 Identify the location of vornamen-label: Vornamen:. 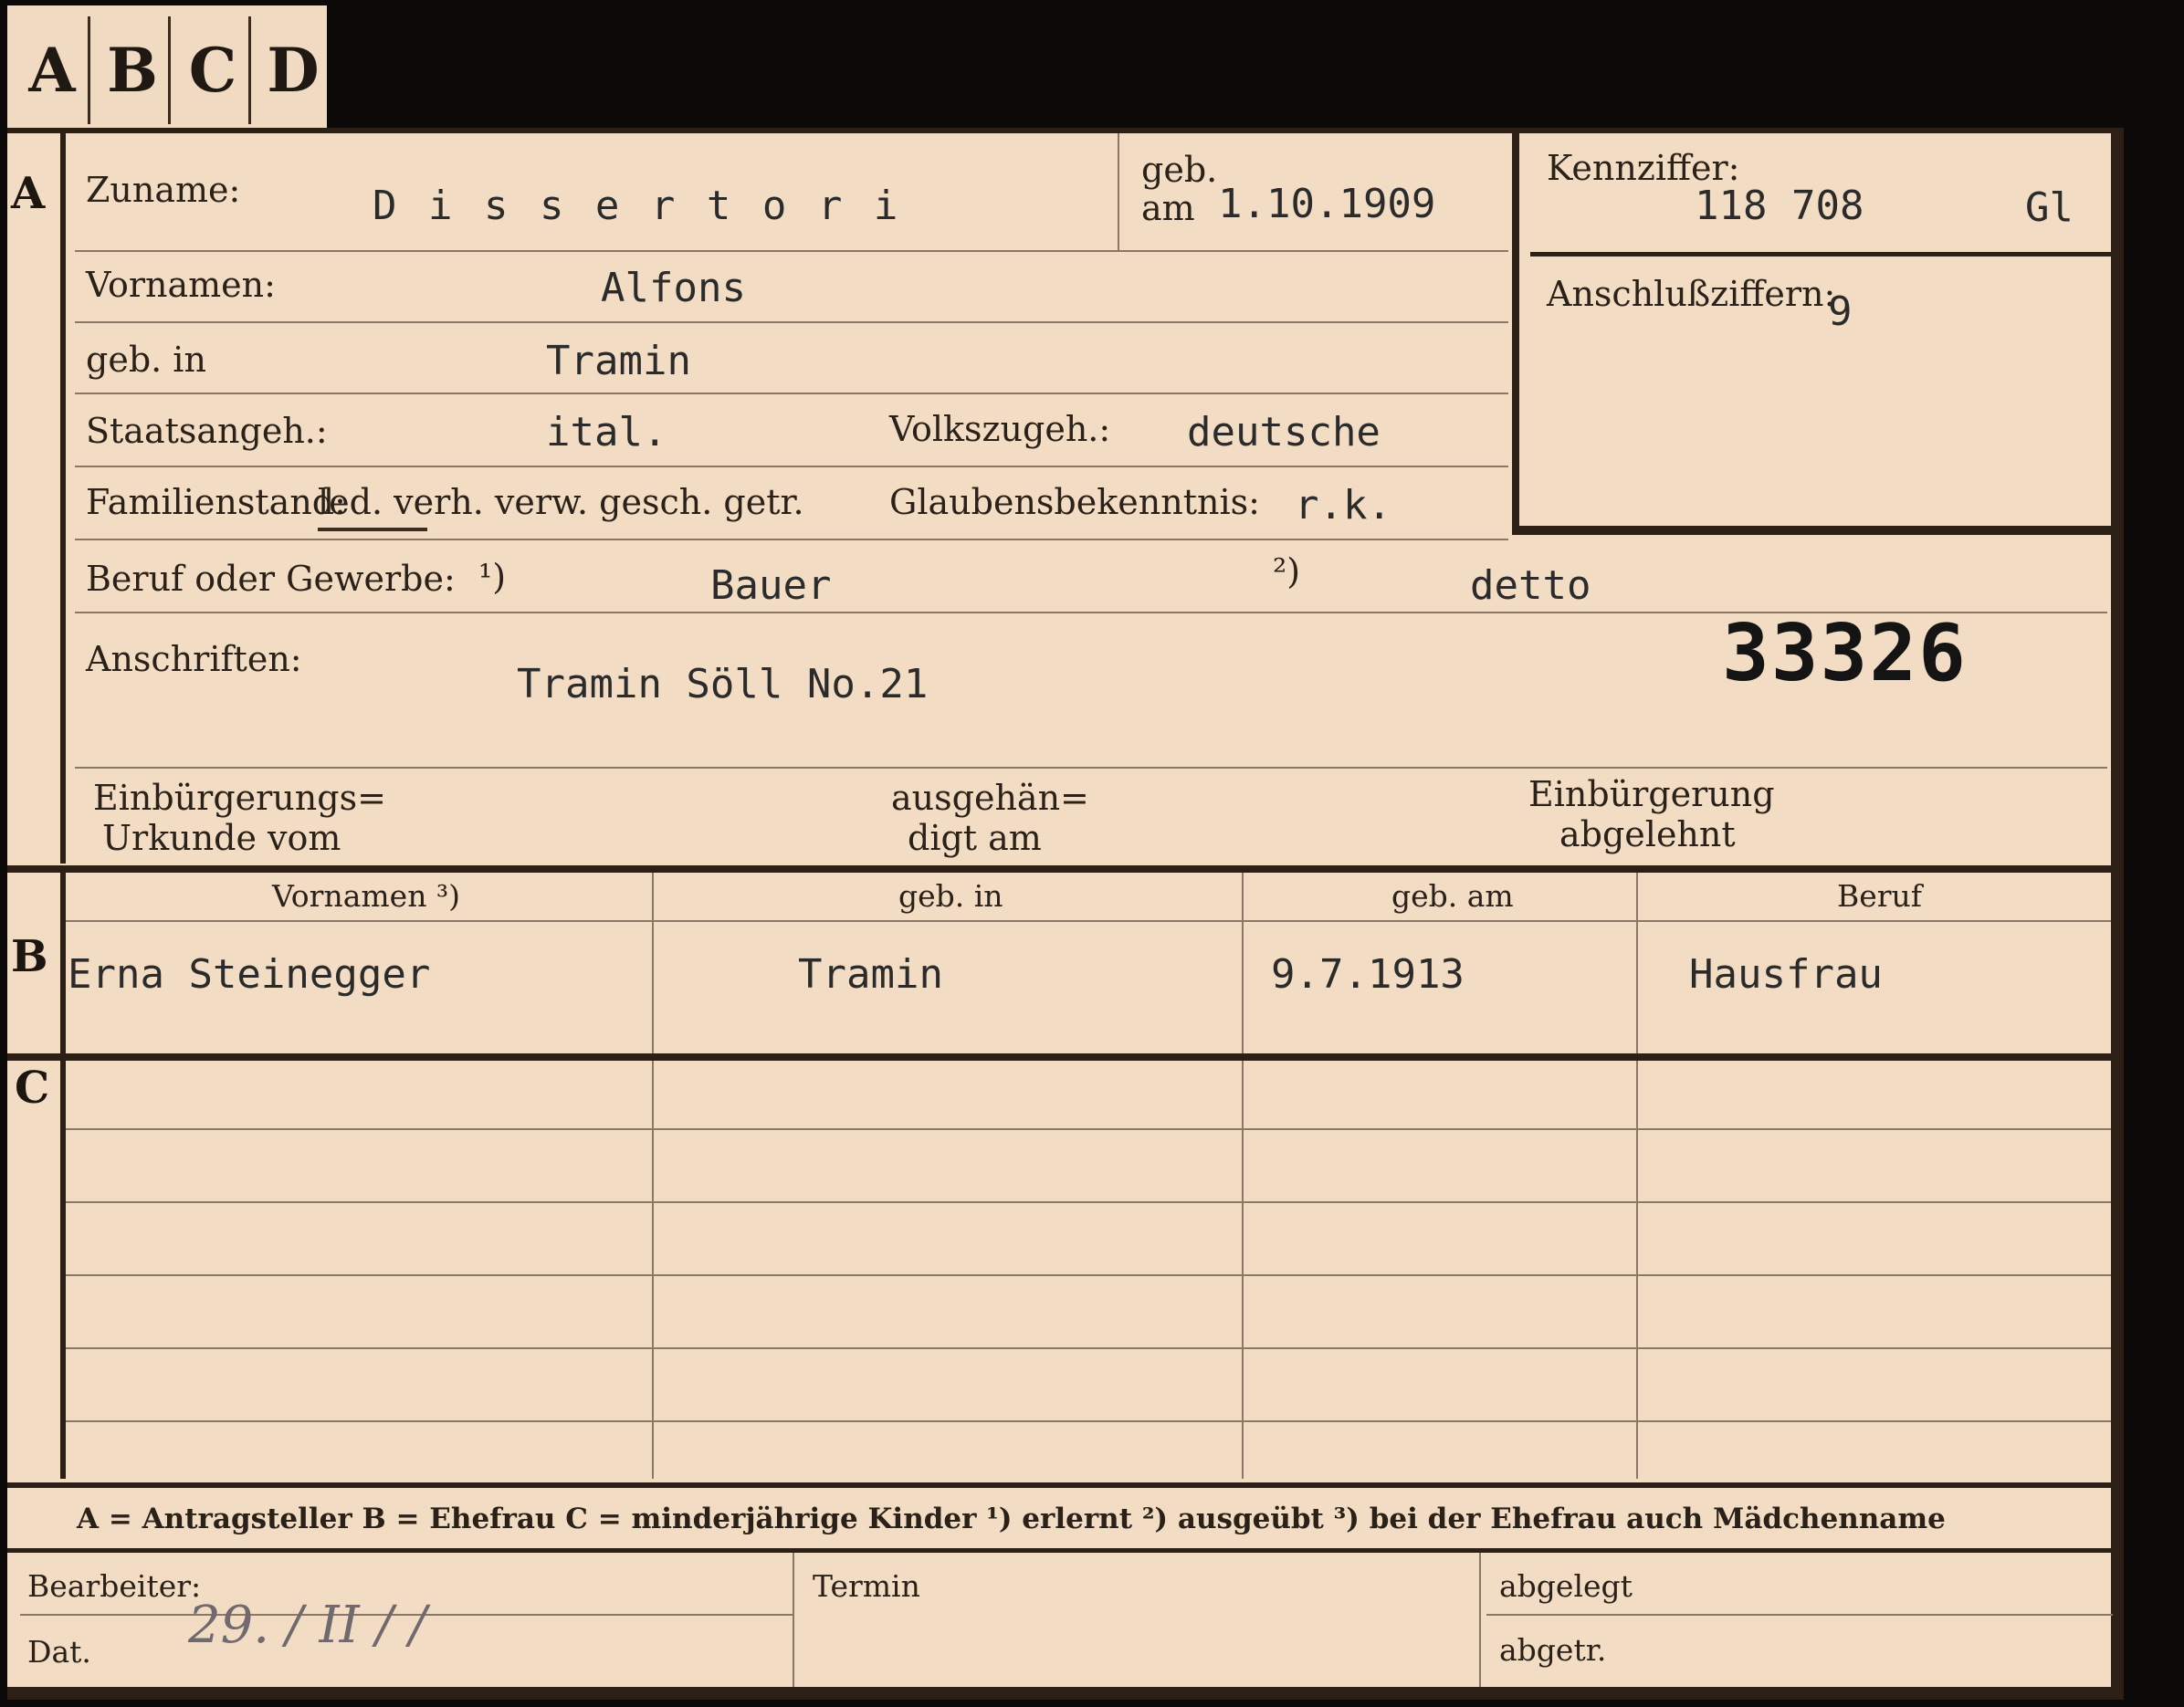
(181, 285).